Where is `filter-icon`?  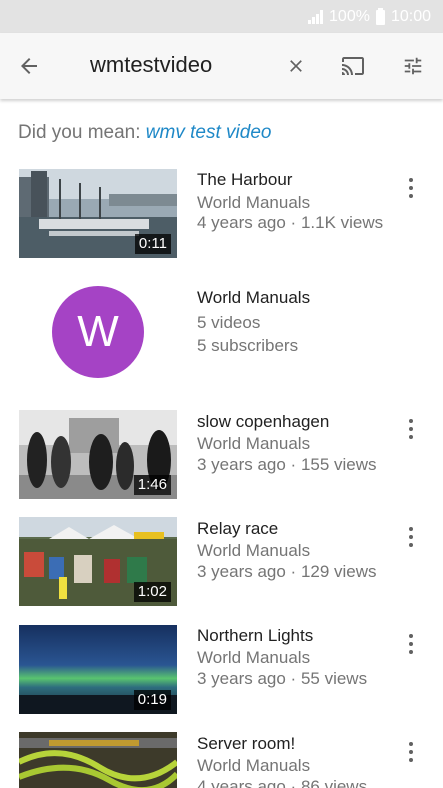
filter-icon is located at coordinates (413, 66).